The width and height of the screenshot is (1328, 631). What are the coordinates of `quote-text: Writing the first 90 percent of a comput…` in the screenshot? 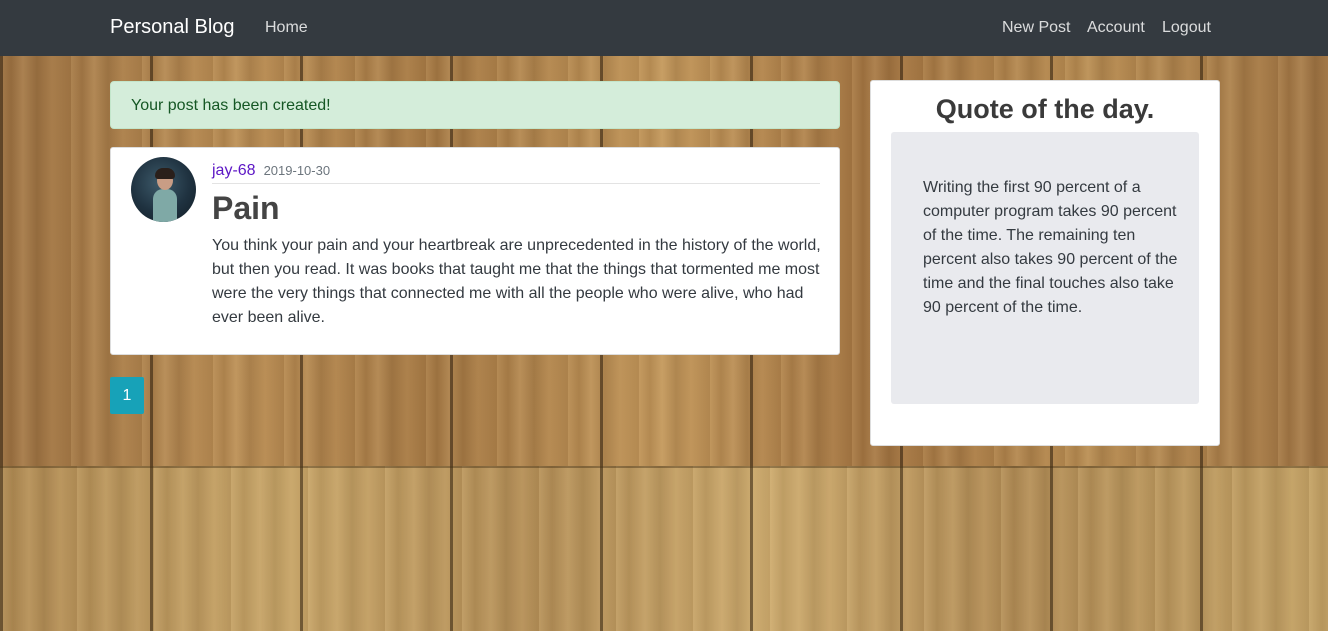 It's located at (1050, 247).